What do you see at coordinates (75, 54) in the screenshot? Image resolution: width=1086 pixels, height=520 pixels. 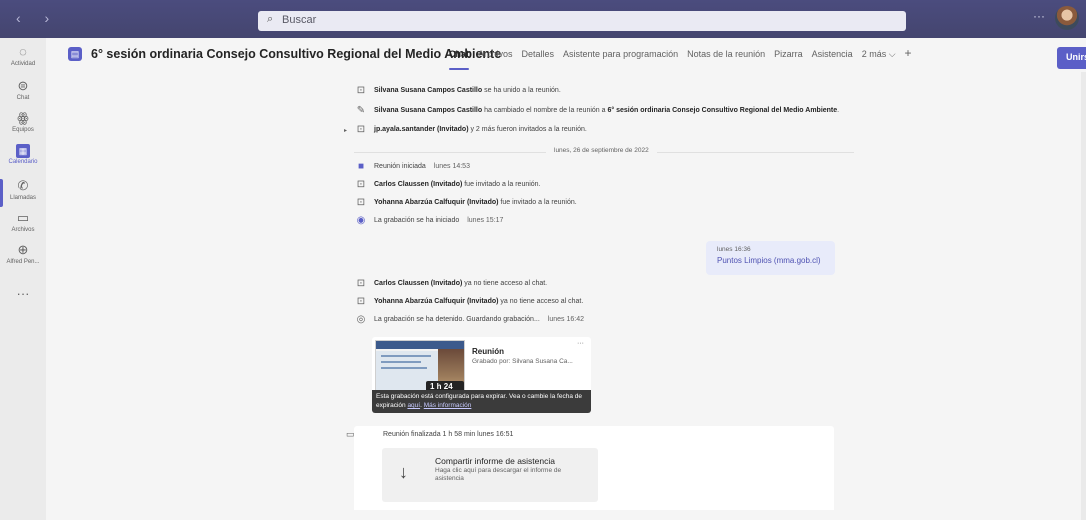 I see `meeting-chat-icon: ▤` at bounding box center [75, 54].